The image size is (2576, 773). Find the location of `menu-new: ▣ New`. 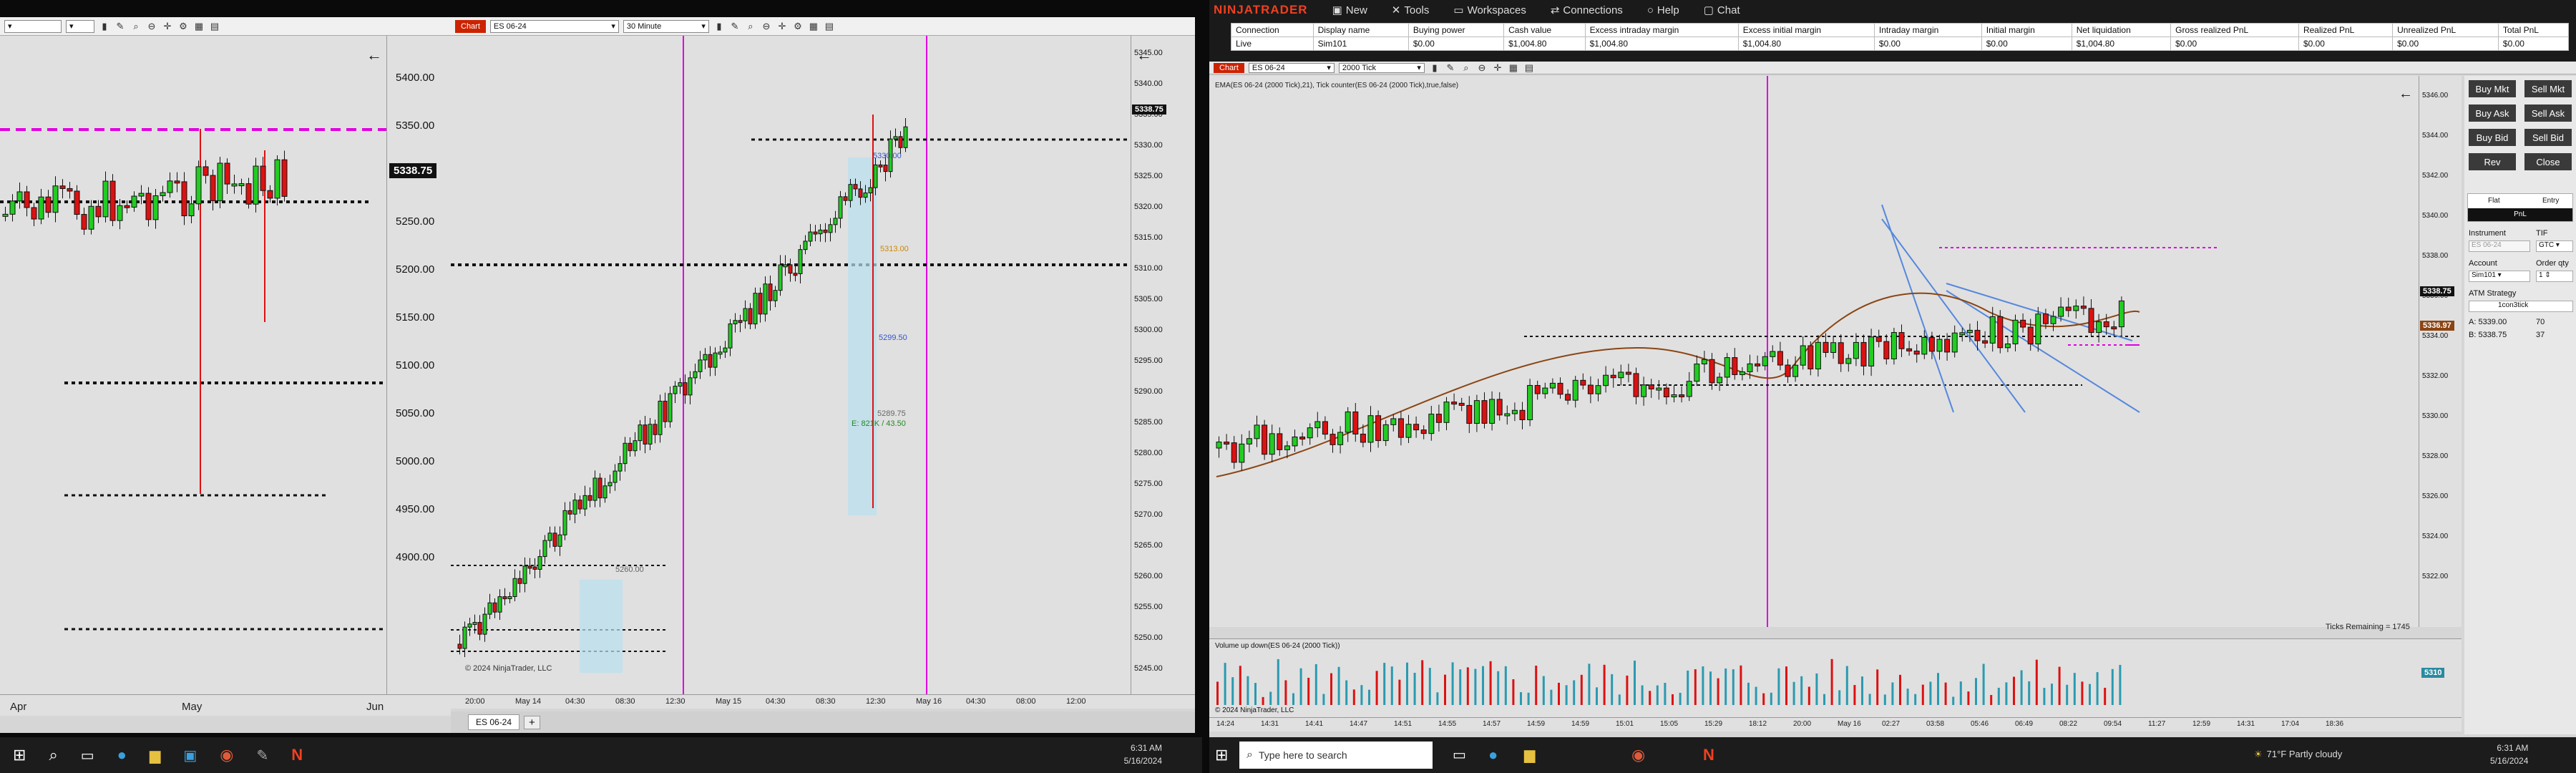

menu-new: ▣ New is located at coordinates (1349, 10).